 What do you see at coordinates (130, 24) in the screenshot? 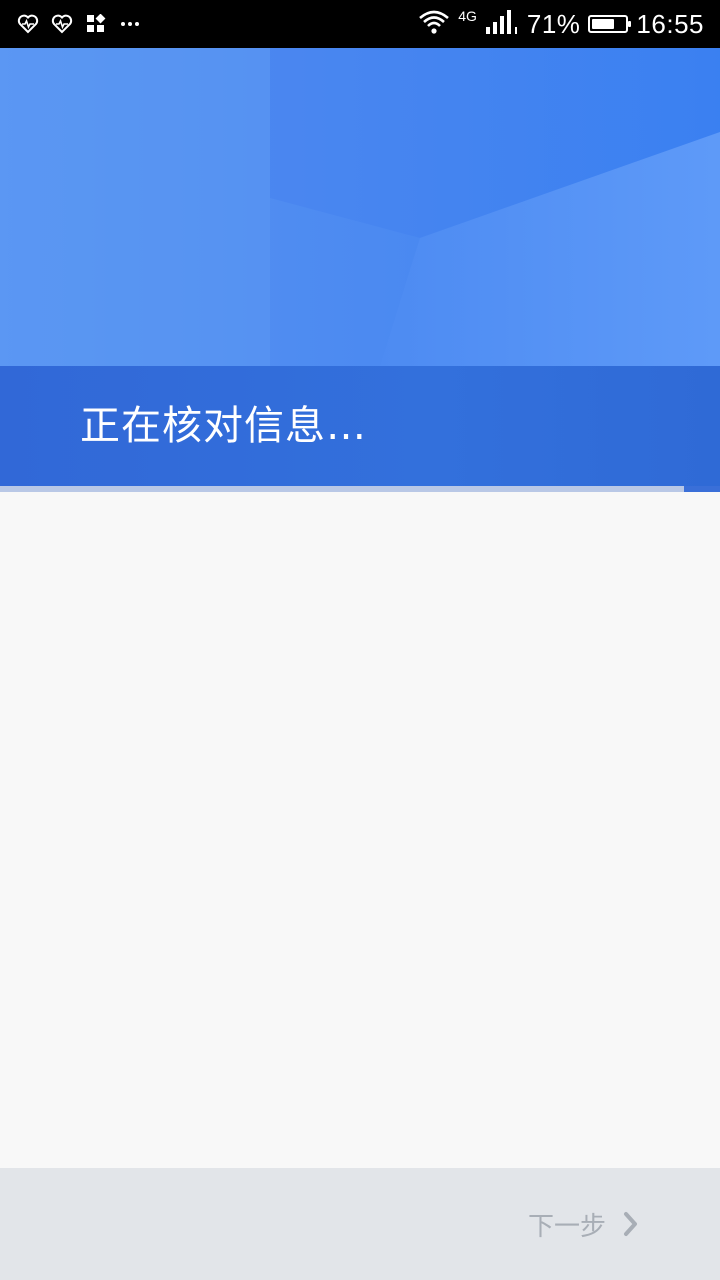
I see `more-dots-icon` at bounding box center [130, 24].